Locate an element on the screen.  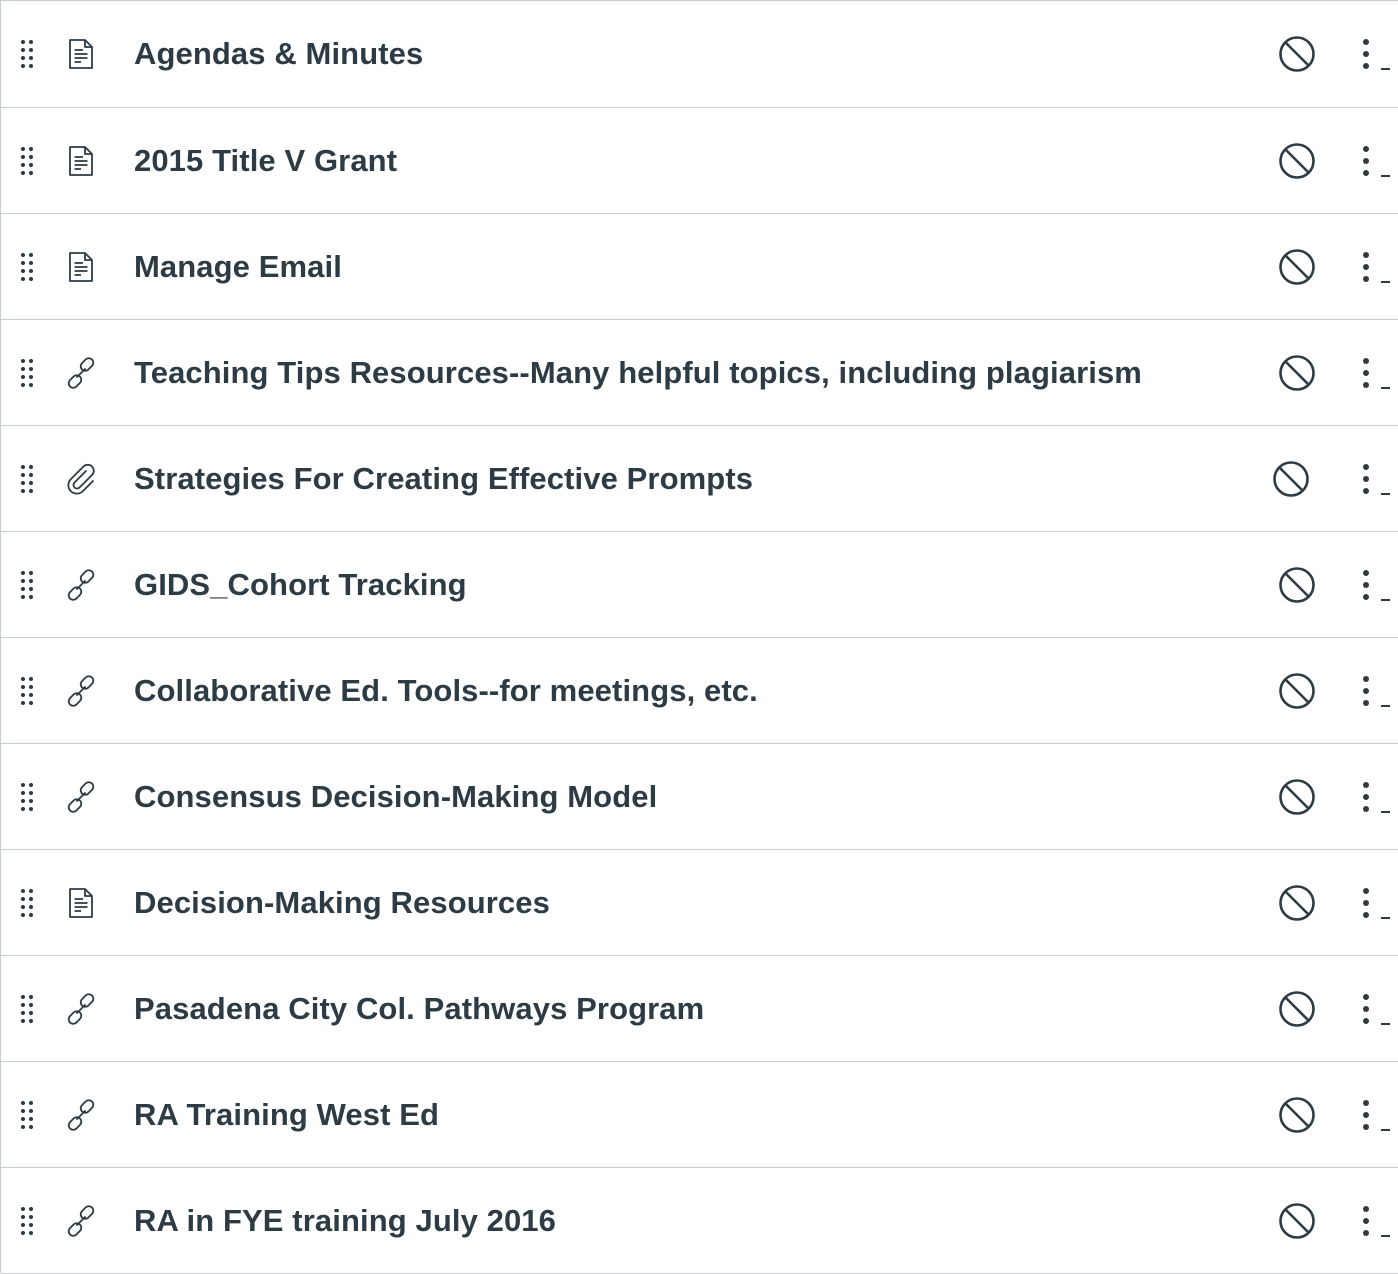
module-item: Decision-Making Resources is located at coordinates (699, 903).